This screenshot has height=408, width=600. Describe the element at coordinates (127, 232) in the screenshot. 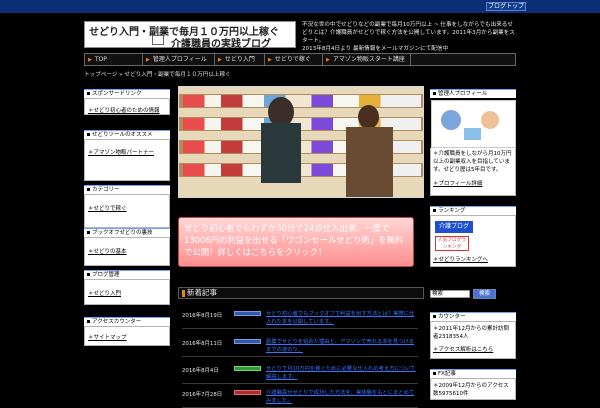

I see `left-box-title-4: ブックオフせどりの裏技` at that location.